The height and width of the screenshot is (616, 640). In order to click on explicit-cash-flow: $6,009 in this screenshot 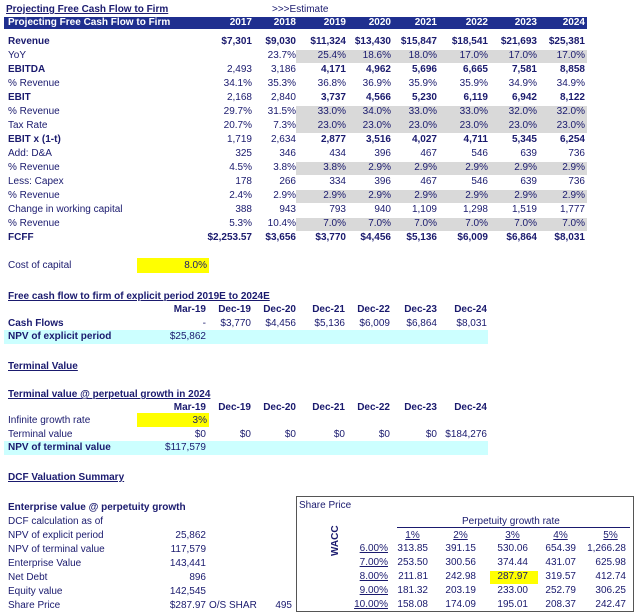, I will do `click(374, 323)`.